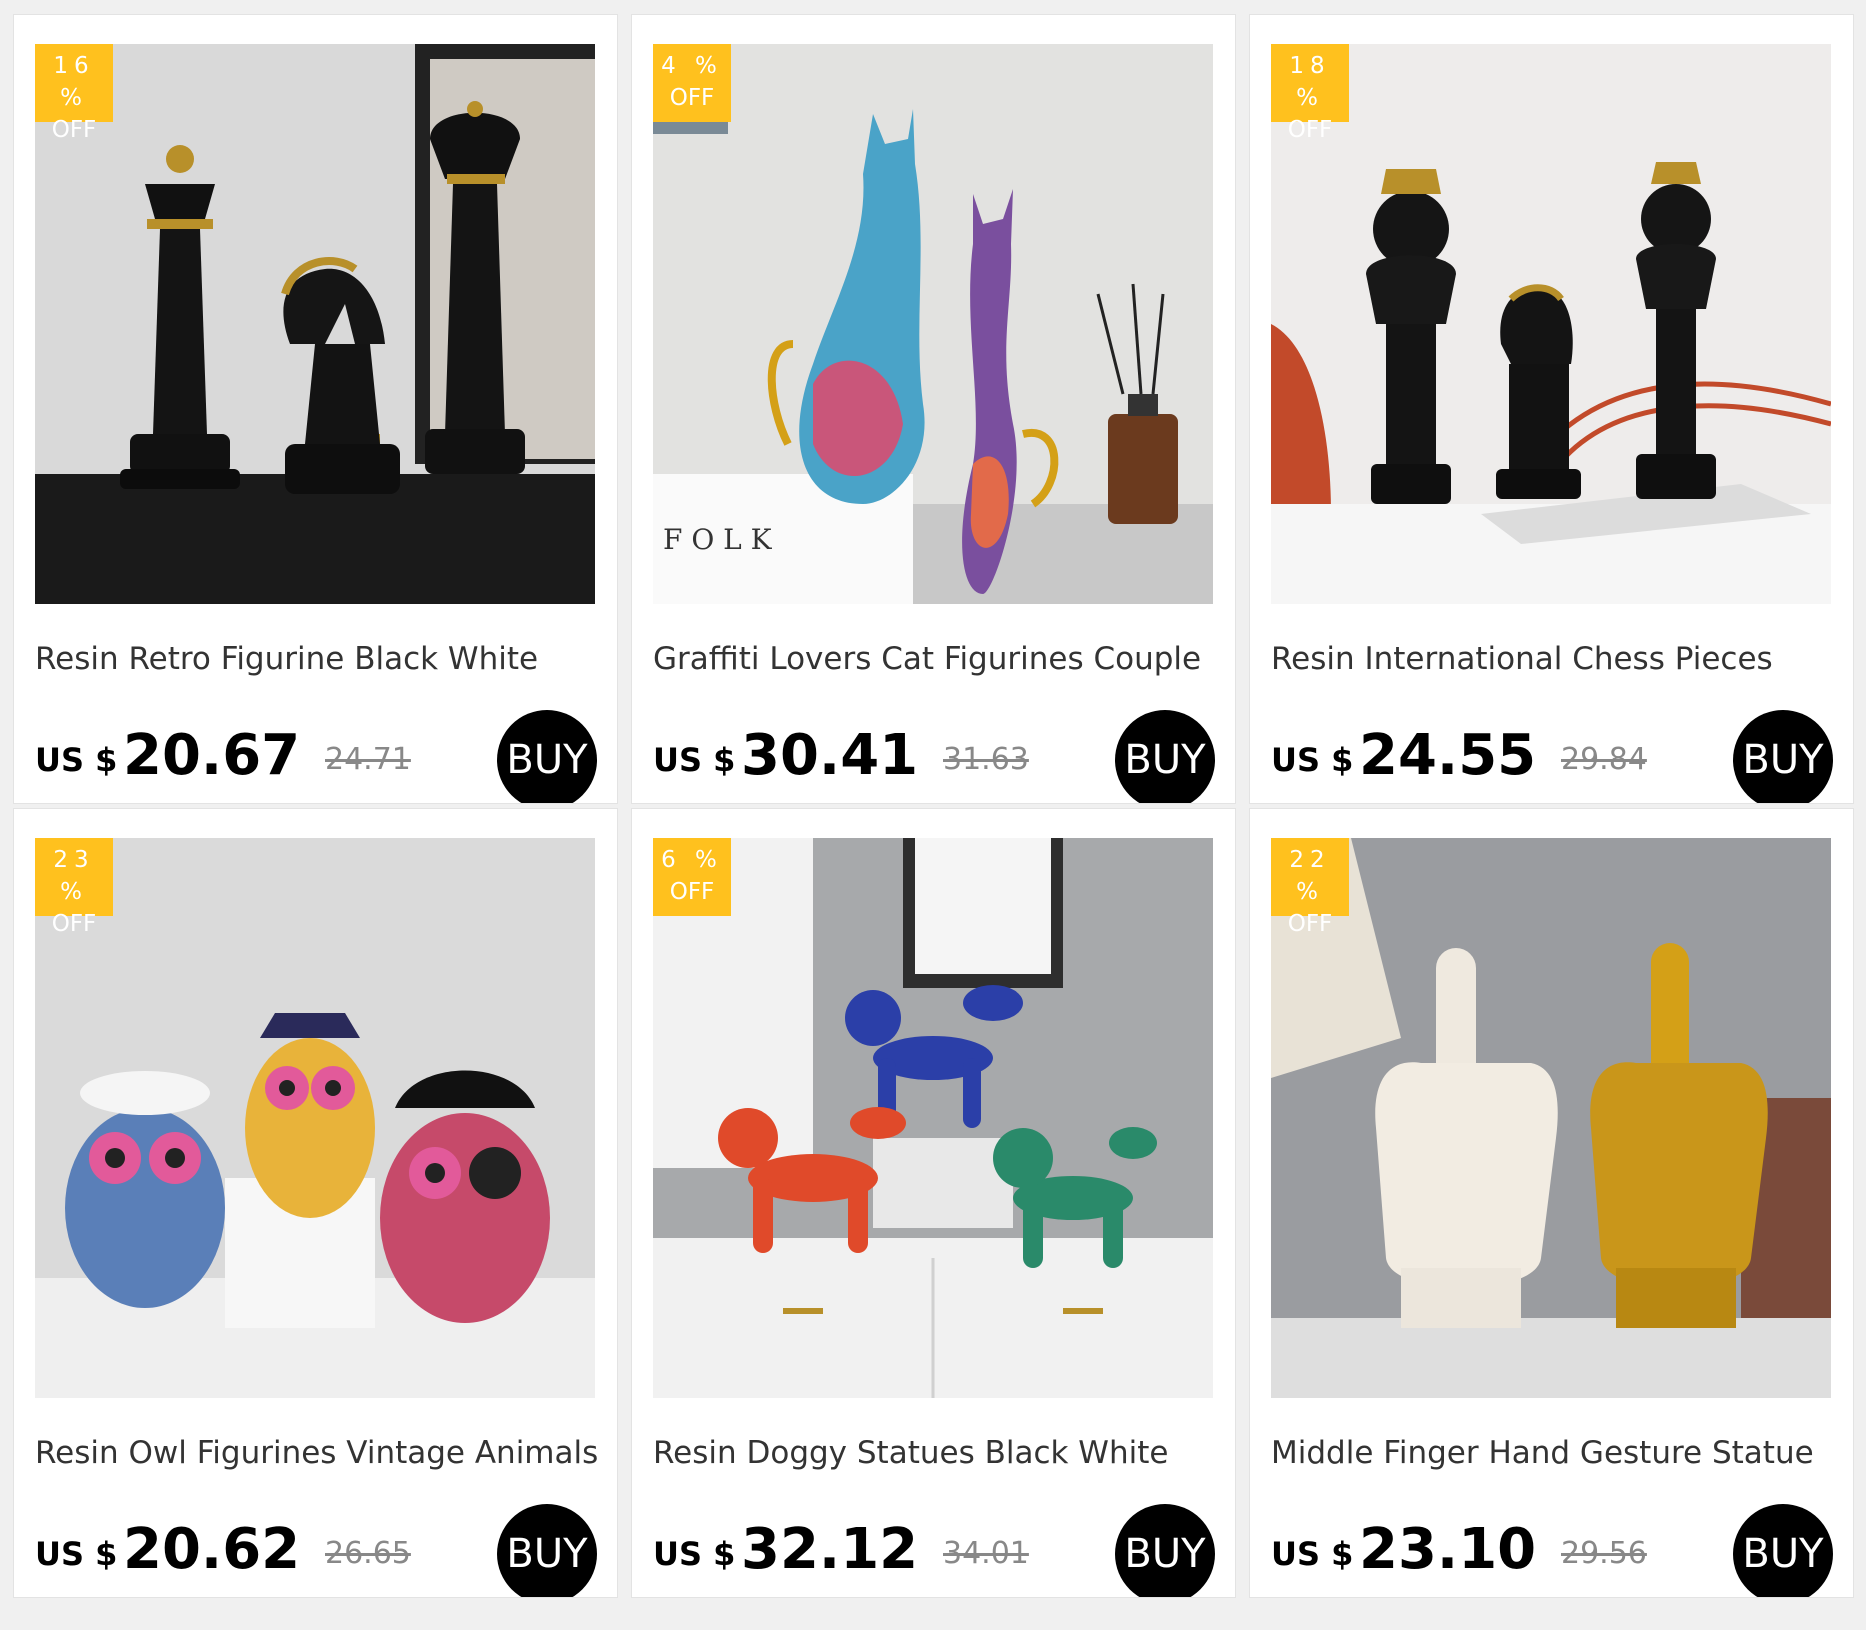 This screenshot has width=1866, height=1630. What do you see at coordinates (1556, 756) in the screenshot?
I see `price-row: US $ 24.55 29.84 BUY` at bounding box center [1556, 756].